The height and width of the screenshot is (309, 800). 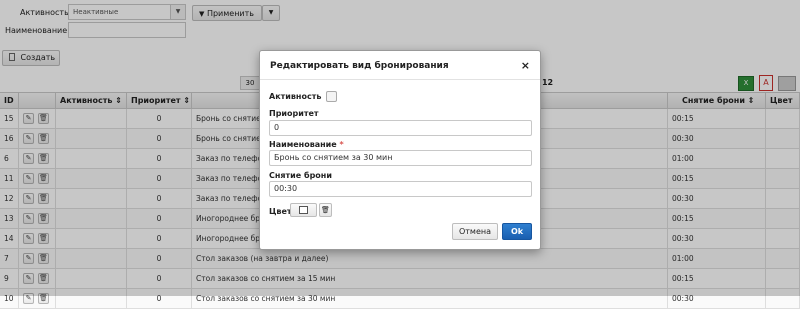 I want to click on dialog-title: Редактировать вид бронирования, so click(x=359, y=66).